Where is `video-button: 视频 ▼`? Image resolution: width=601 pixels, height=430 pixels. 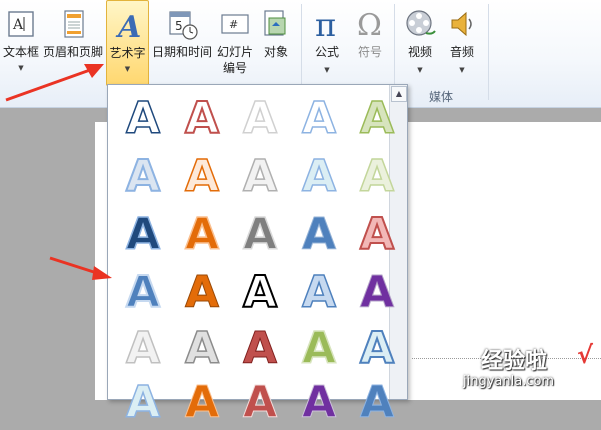 video-button: 视频 ▼ is located at coordinates (420, 43).